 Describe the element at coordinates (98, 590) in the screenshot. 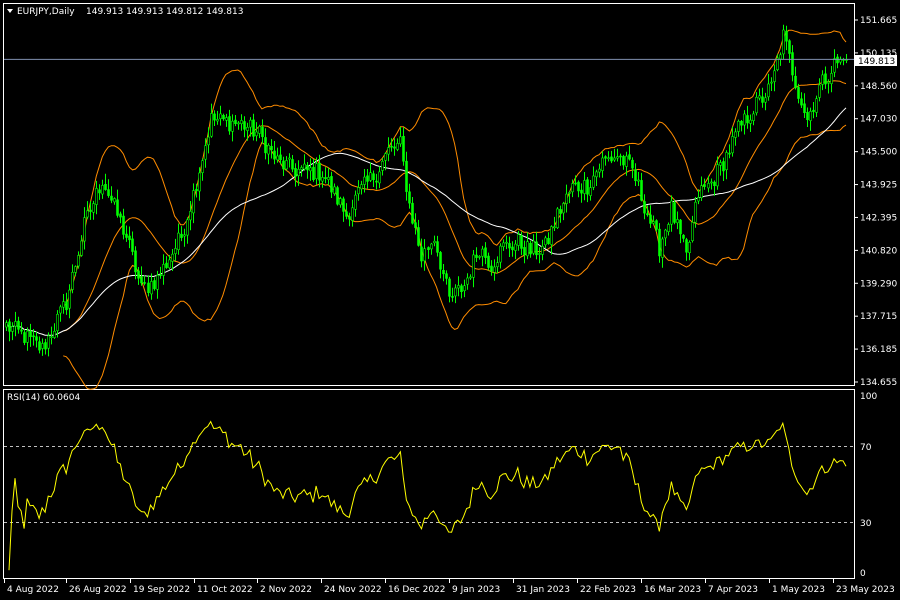

I see `time-tick-label: 26 Aug 2022` at that location.